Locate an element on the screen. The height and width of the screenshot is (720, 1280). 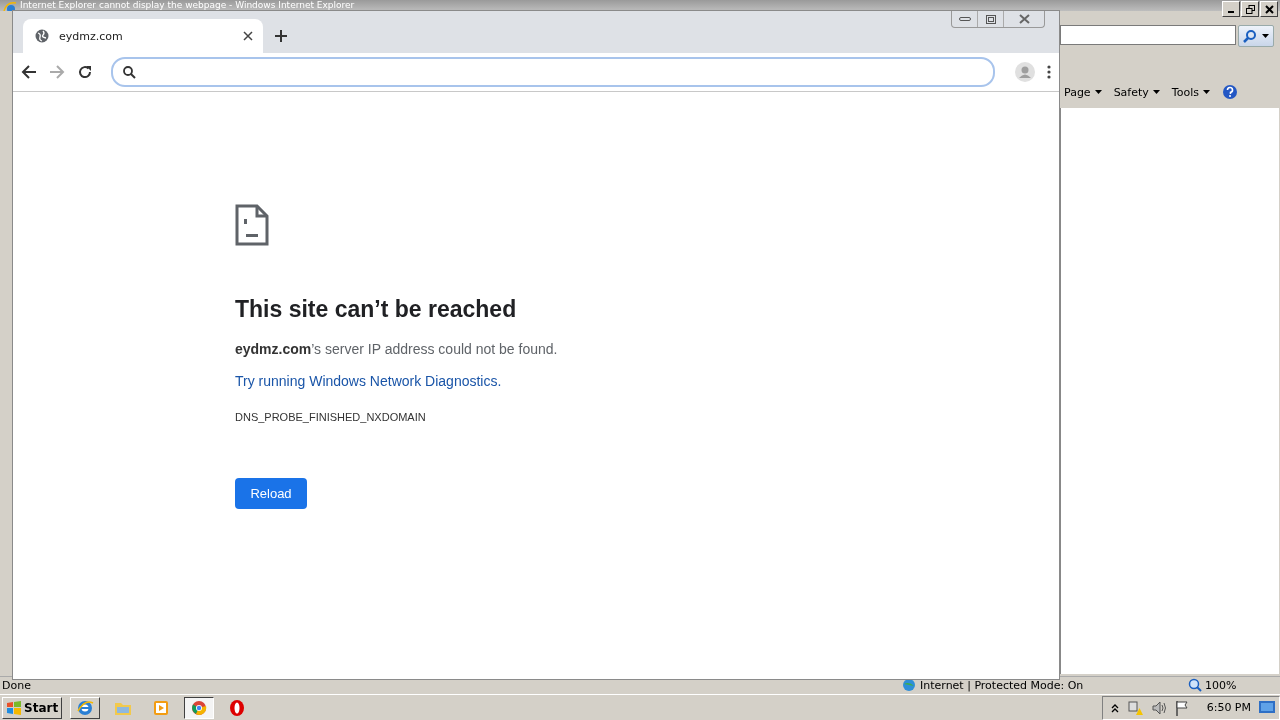
status-text: Done is located at coordinates (16, 685).